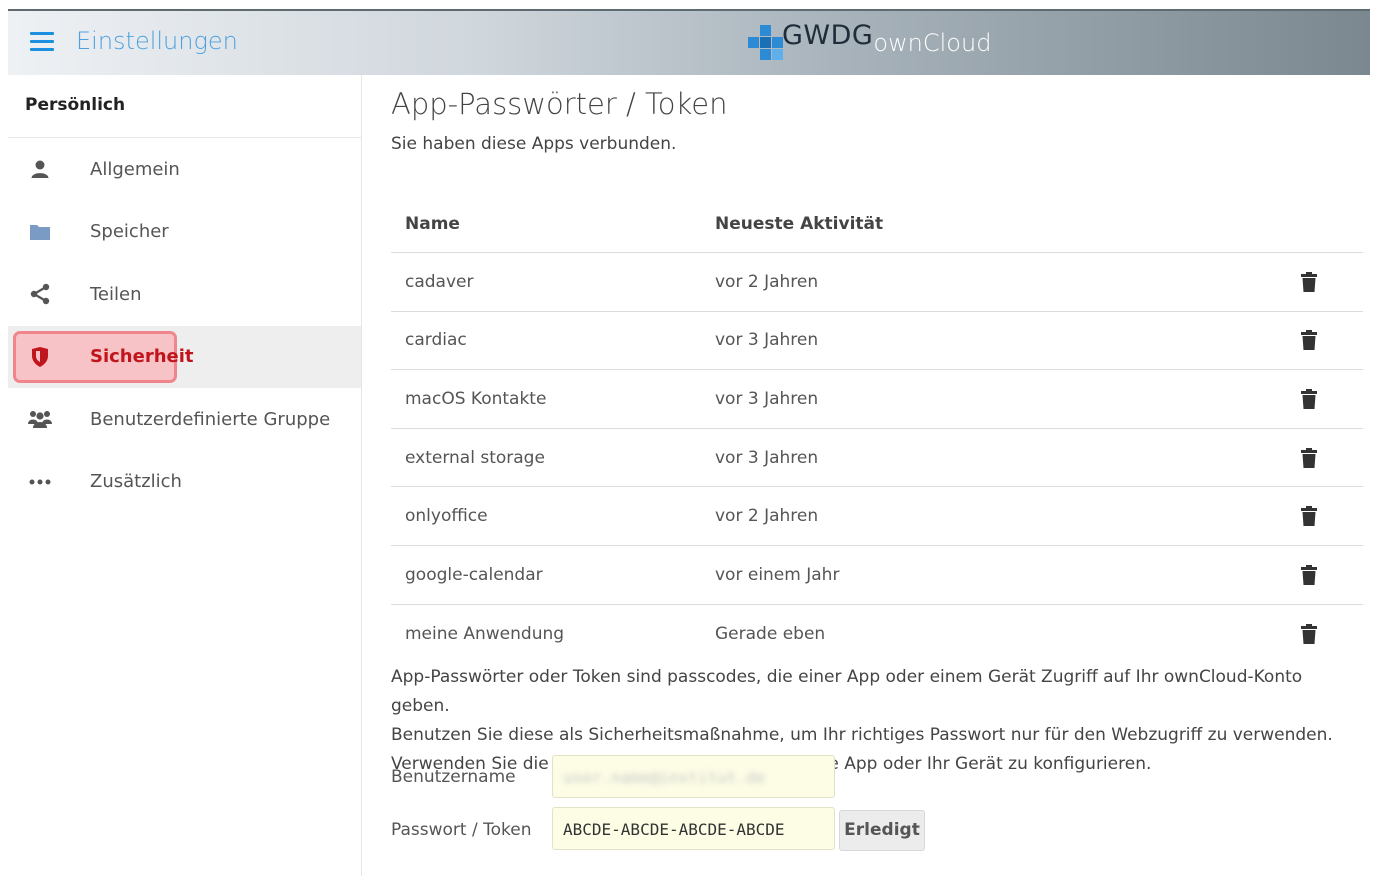  Describe the element at coordinates (485, 633) in the screenshot. I see `app-name: meine Anwendung` at that location.